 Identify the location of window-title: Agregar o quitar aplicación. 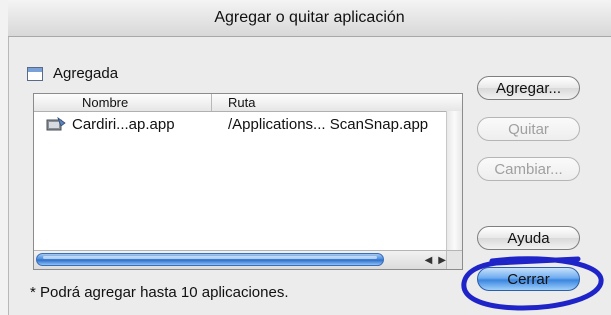
(309, 17).